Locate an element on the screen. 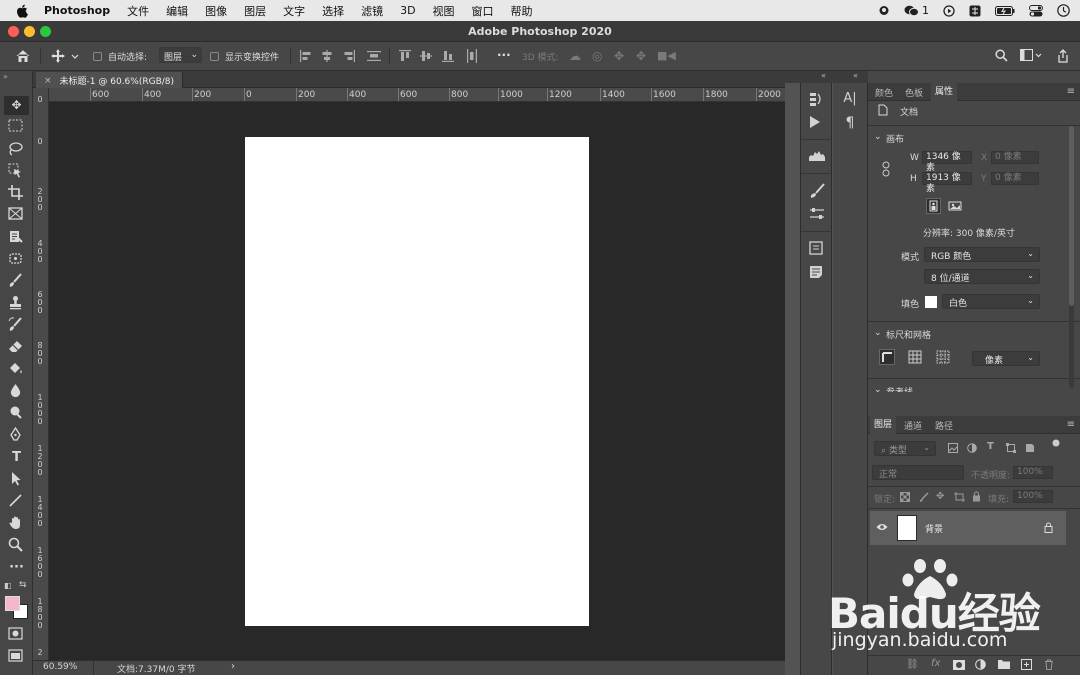 Image resolution: width=1080 pixels, height=675 pixels. tab-swatches: 色板 is located at coordinates (914, 92).